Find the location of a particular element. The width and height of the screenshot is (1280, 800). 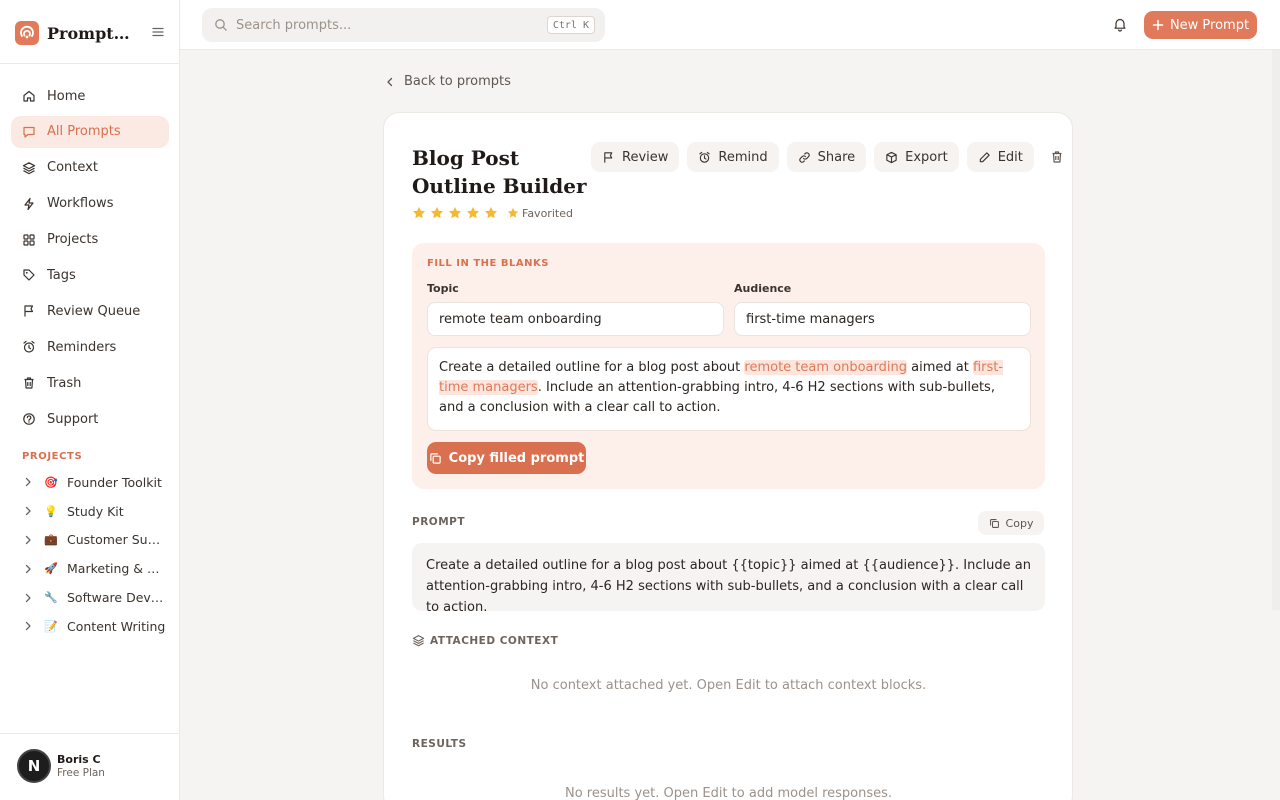

sidebar-item-support: Support is located at coordinates (90, 419).